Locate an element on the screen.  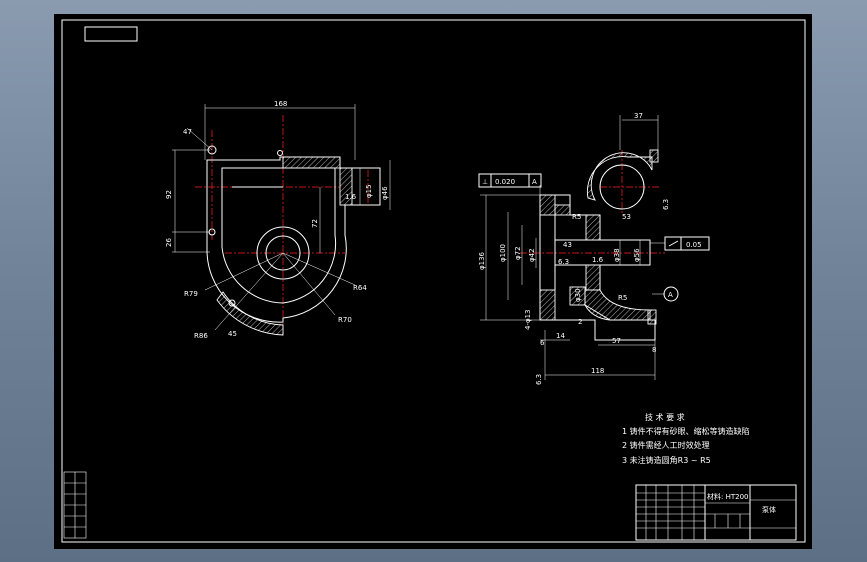
dim-92: 92 is located at coordinates (169, 194).